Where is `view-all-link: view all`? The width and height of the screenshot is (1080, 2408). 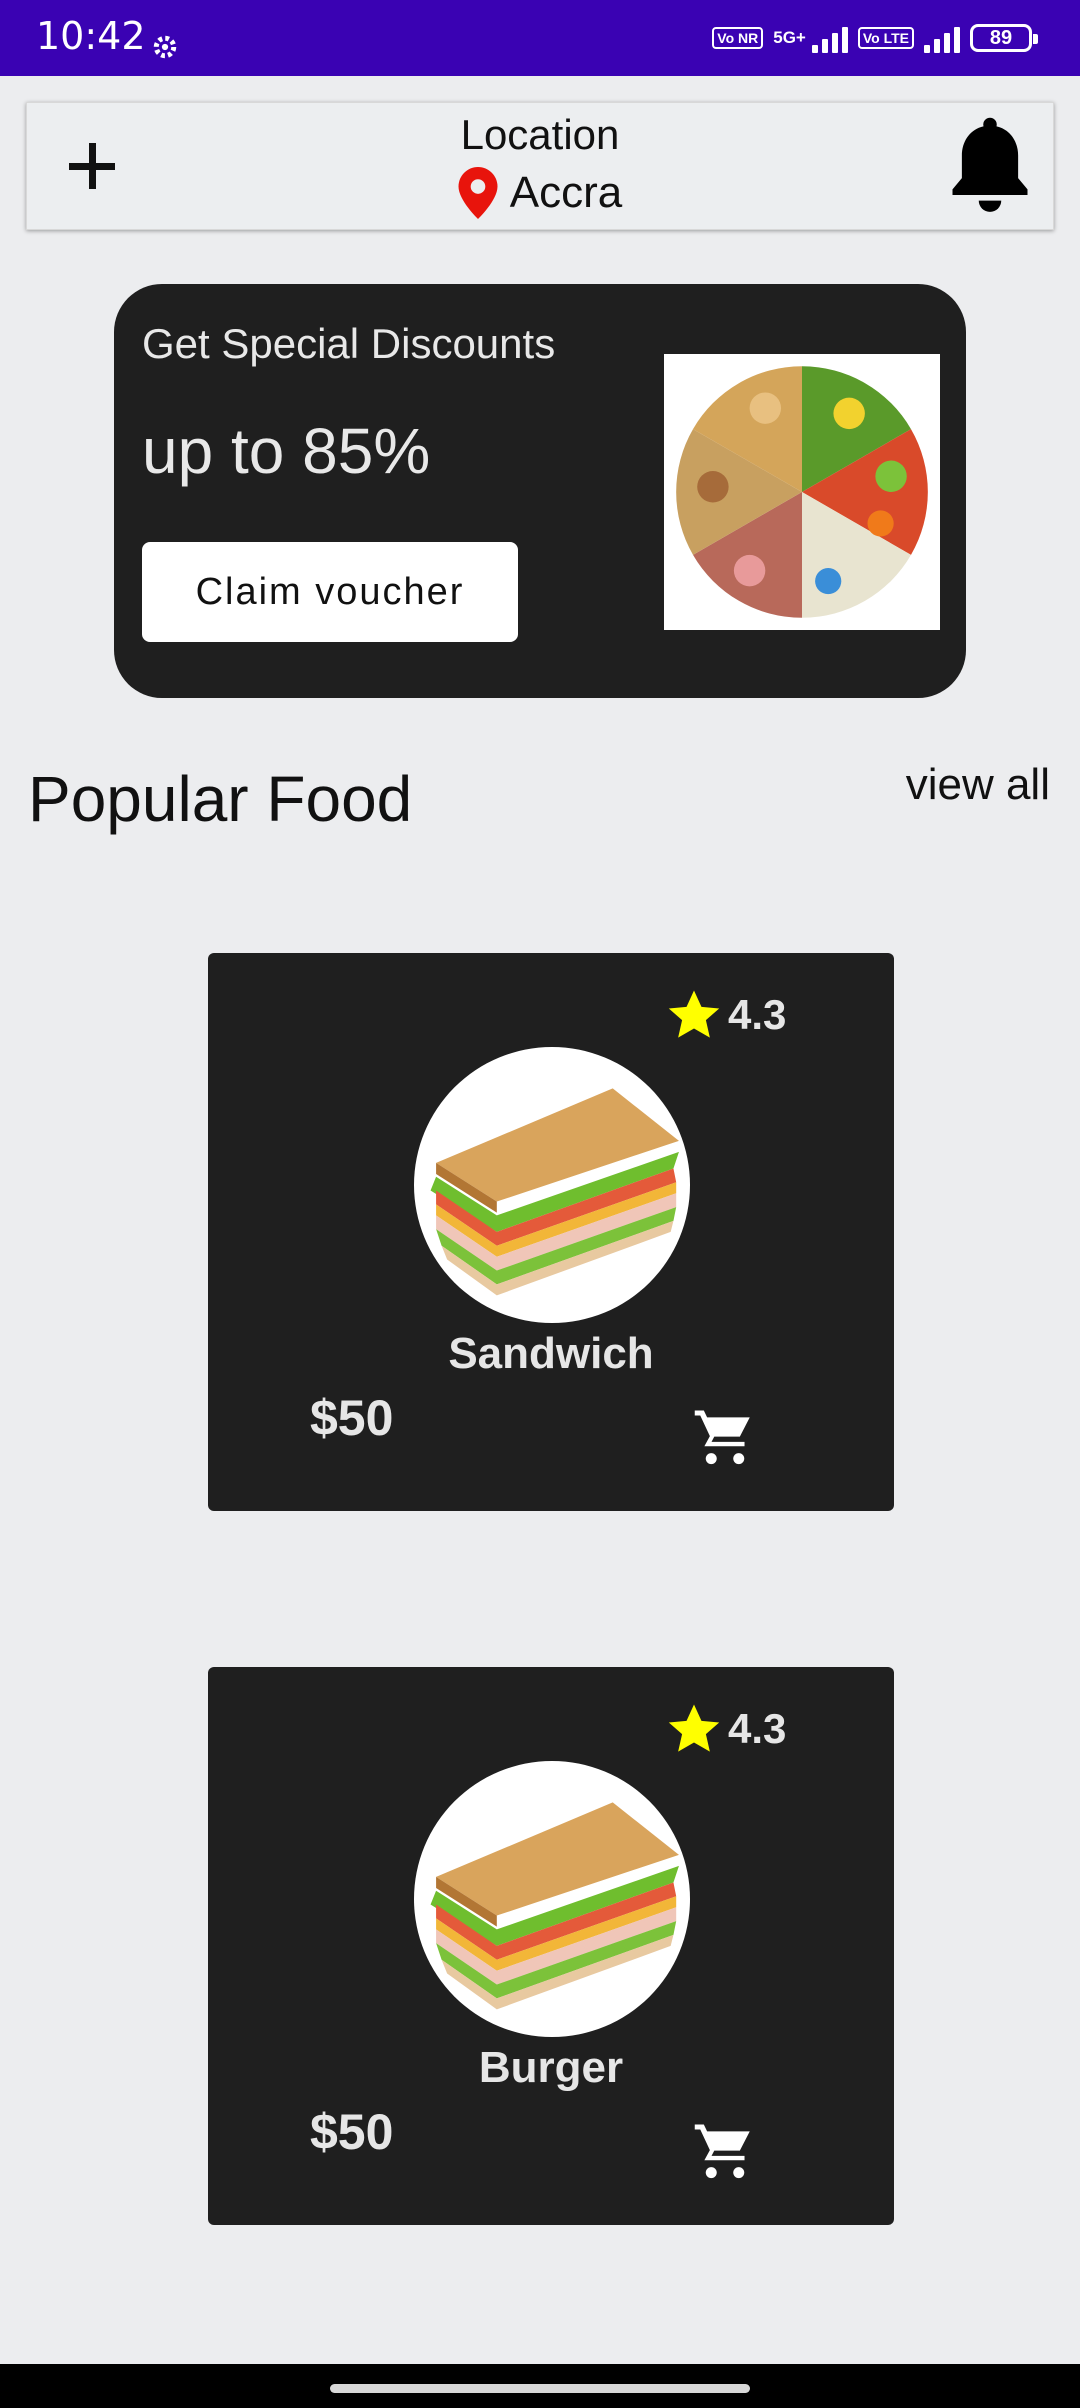
view-all-link: view all is located at coordinates (978, 785).